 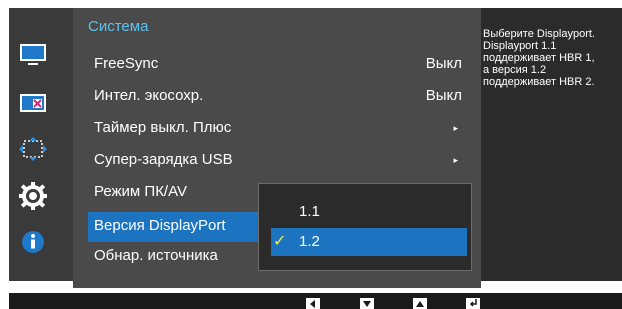 I want to click on menu-item-label: Версия DisplayPort, so click(x=160, y=225).